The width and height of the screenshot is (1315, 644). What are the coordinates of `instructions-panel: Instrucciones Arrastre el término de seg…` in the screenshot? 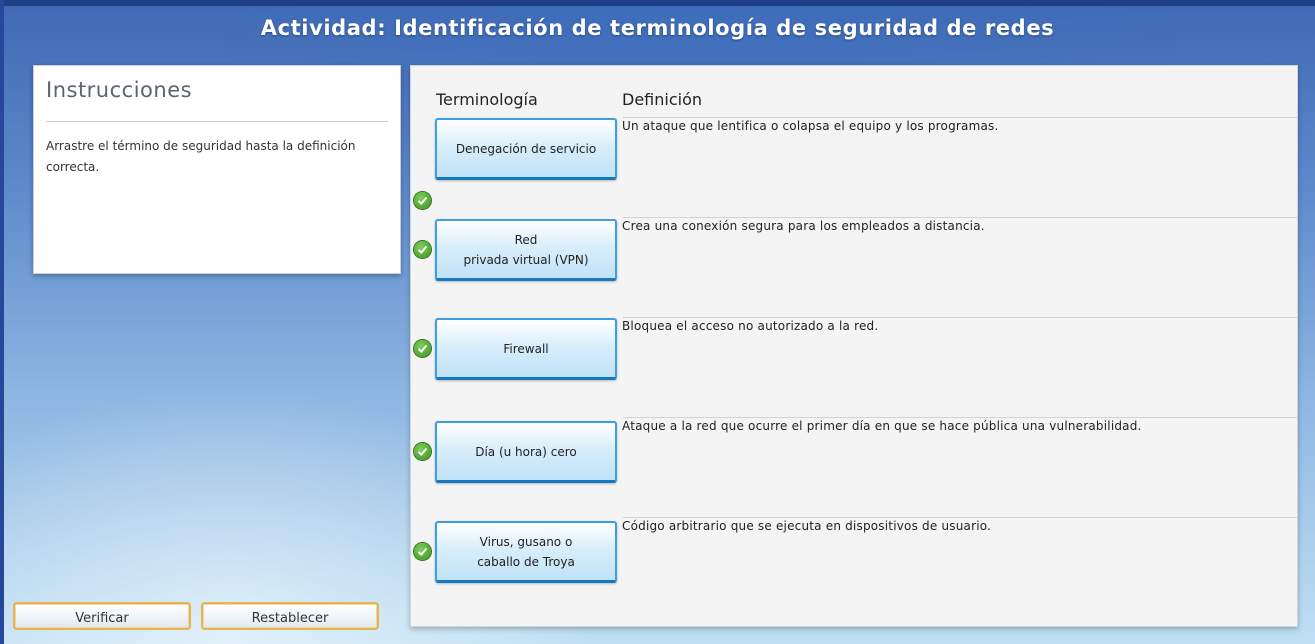 It's located at (217, 169).